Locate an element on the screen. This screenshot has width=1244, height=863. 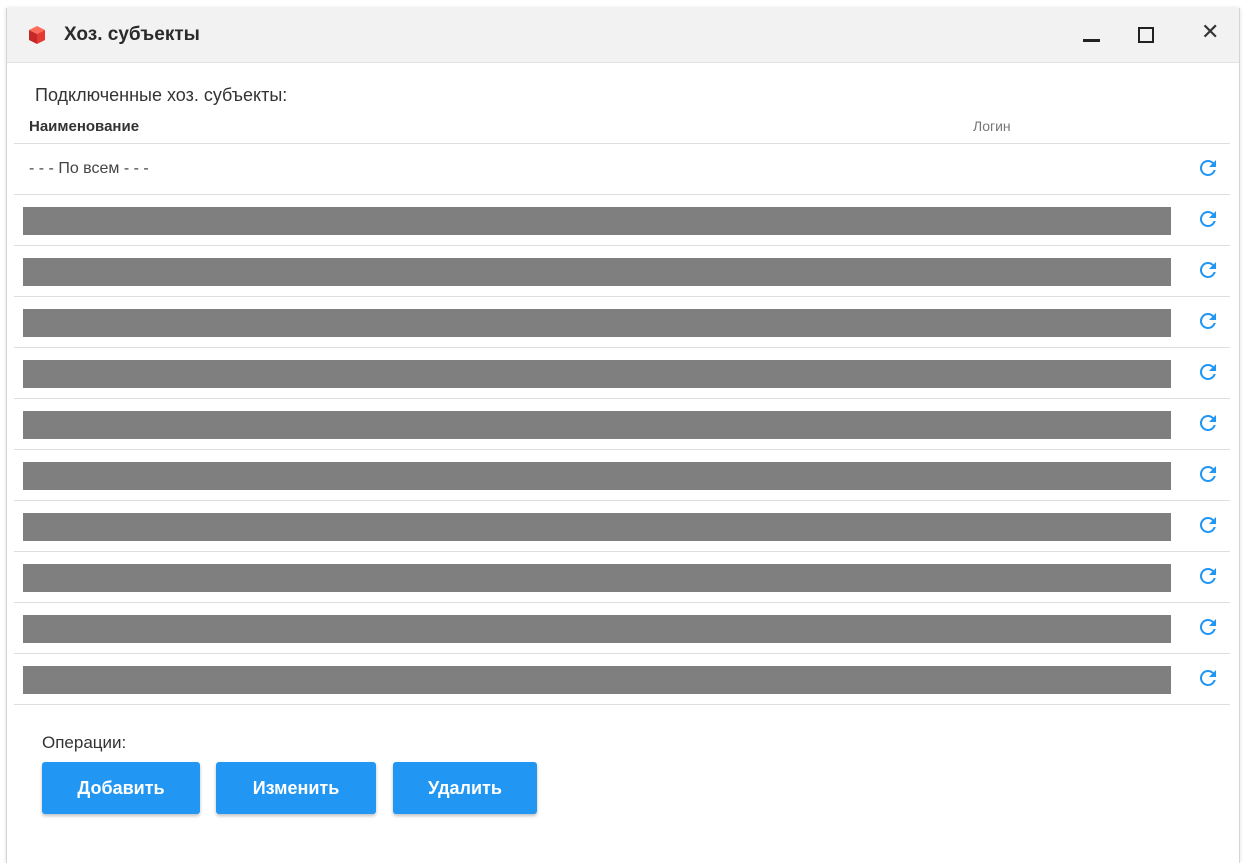
maximize-icon is located at coordinates (1146, 35).